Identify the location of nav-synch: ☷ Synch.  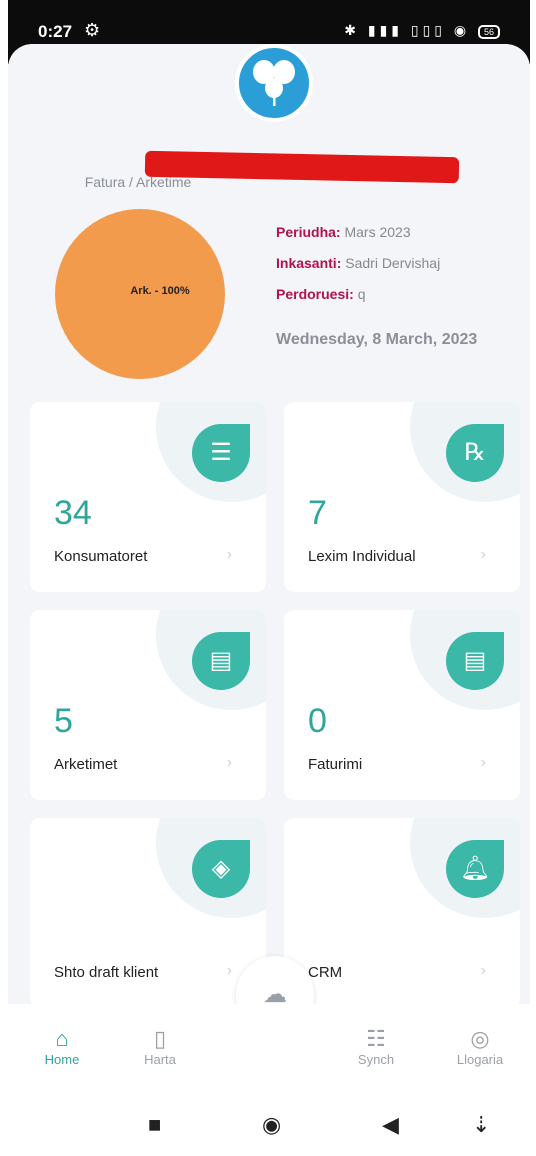
(376, 1046).